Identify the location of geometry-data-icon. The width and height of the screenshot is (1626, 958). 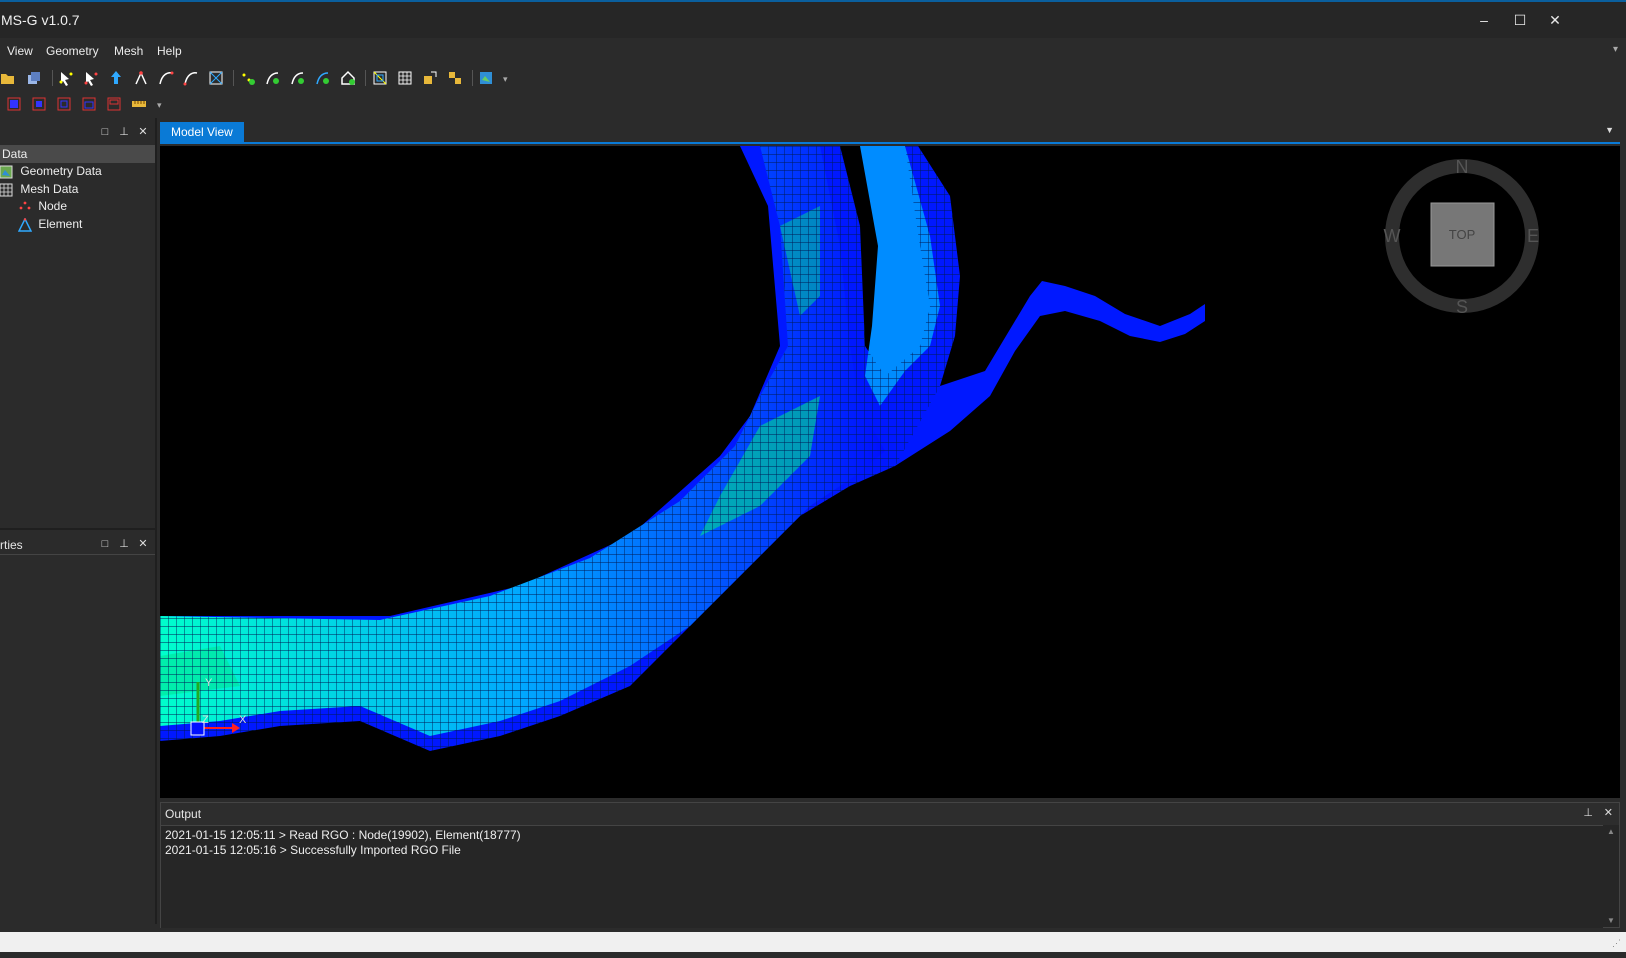
(6, 172).